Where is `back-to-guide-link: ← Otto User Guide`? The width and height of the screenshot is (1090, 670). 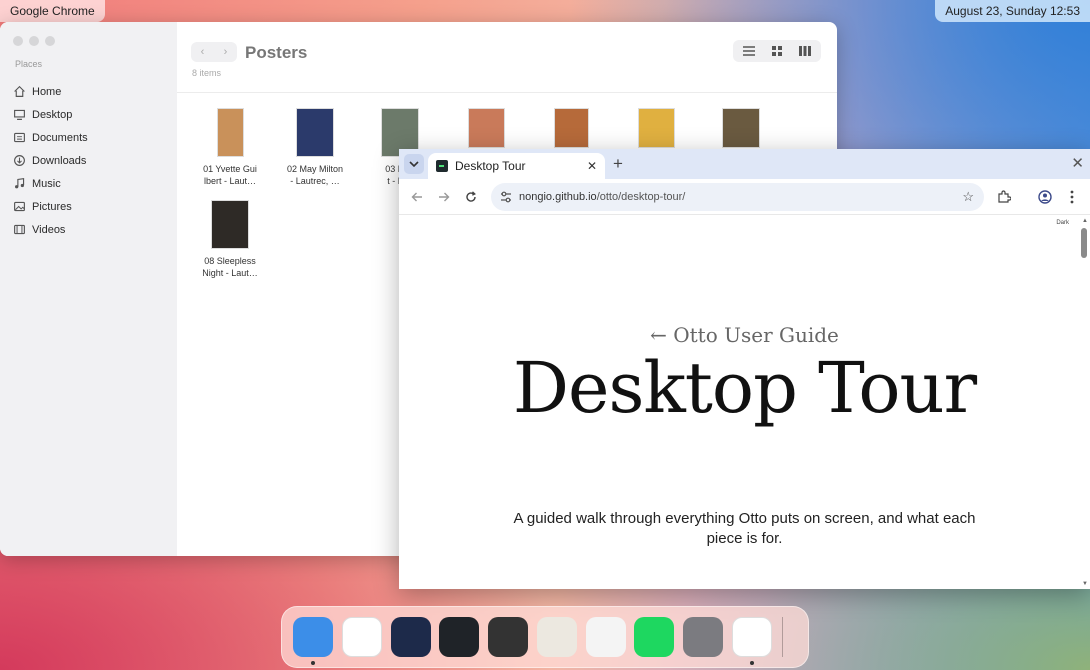 back-to-guide-link: ← Otto User Guide is located at coordinates (744, 335).